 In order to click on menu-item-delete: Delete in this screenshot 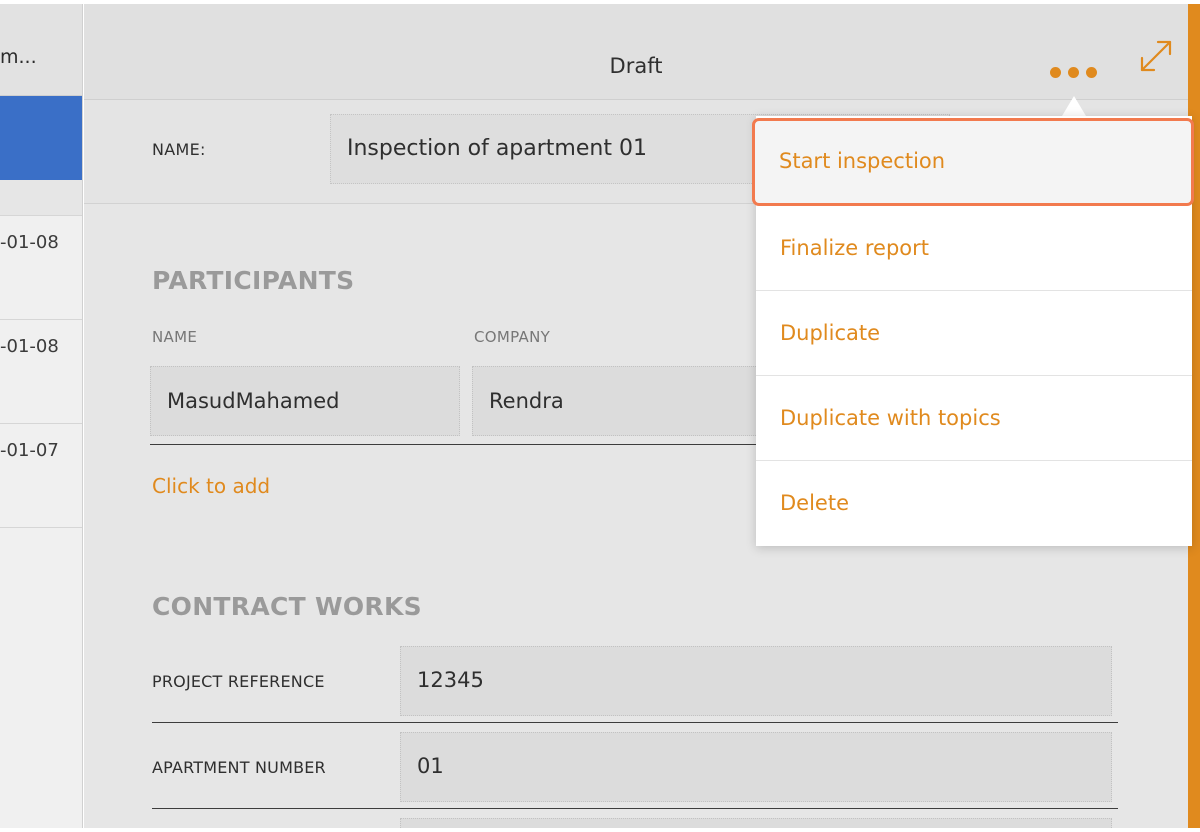, I will do `click(974, 503)`.